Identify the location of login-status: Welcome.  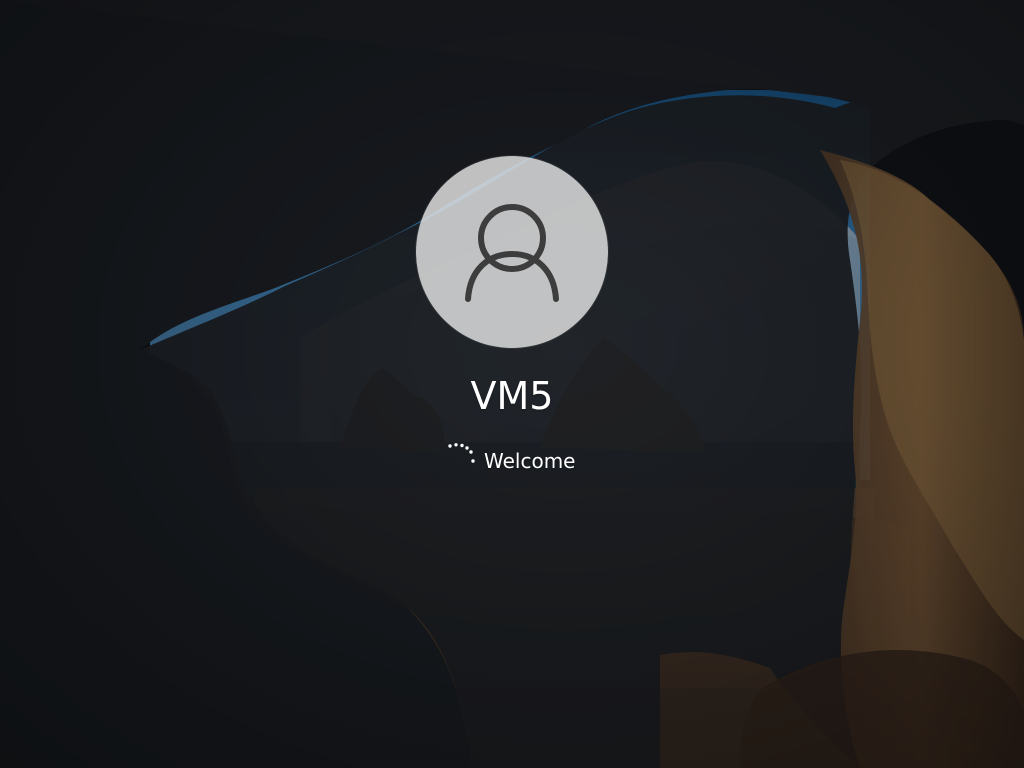
(525, 459).